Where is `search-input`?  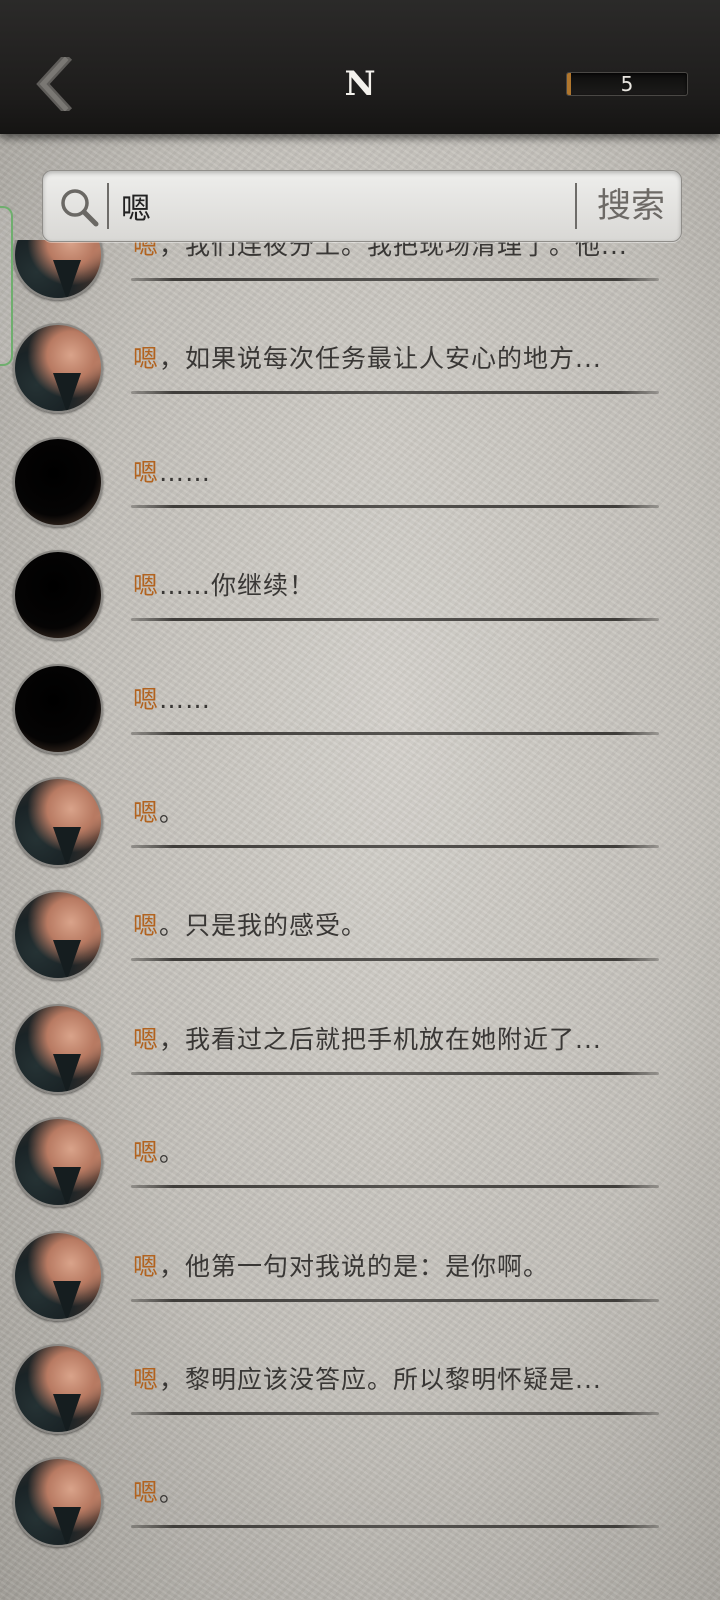
search-input is located at coordinates (361, 206).